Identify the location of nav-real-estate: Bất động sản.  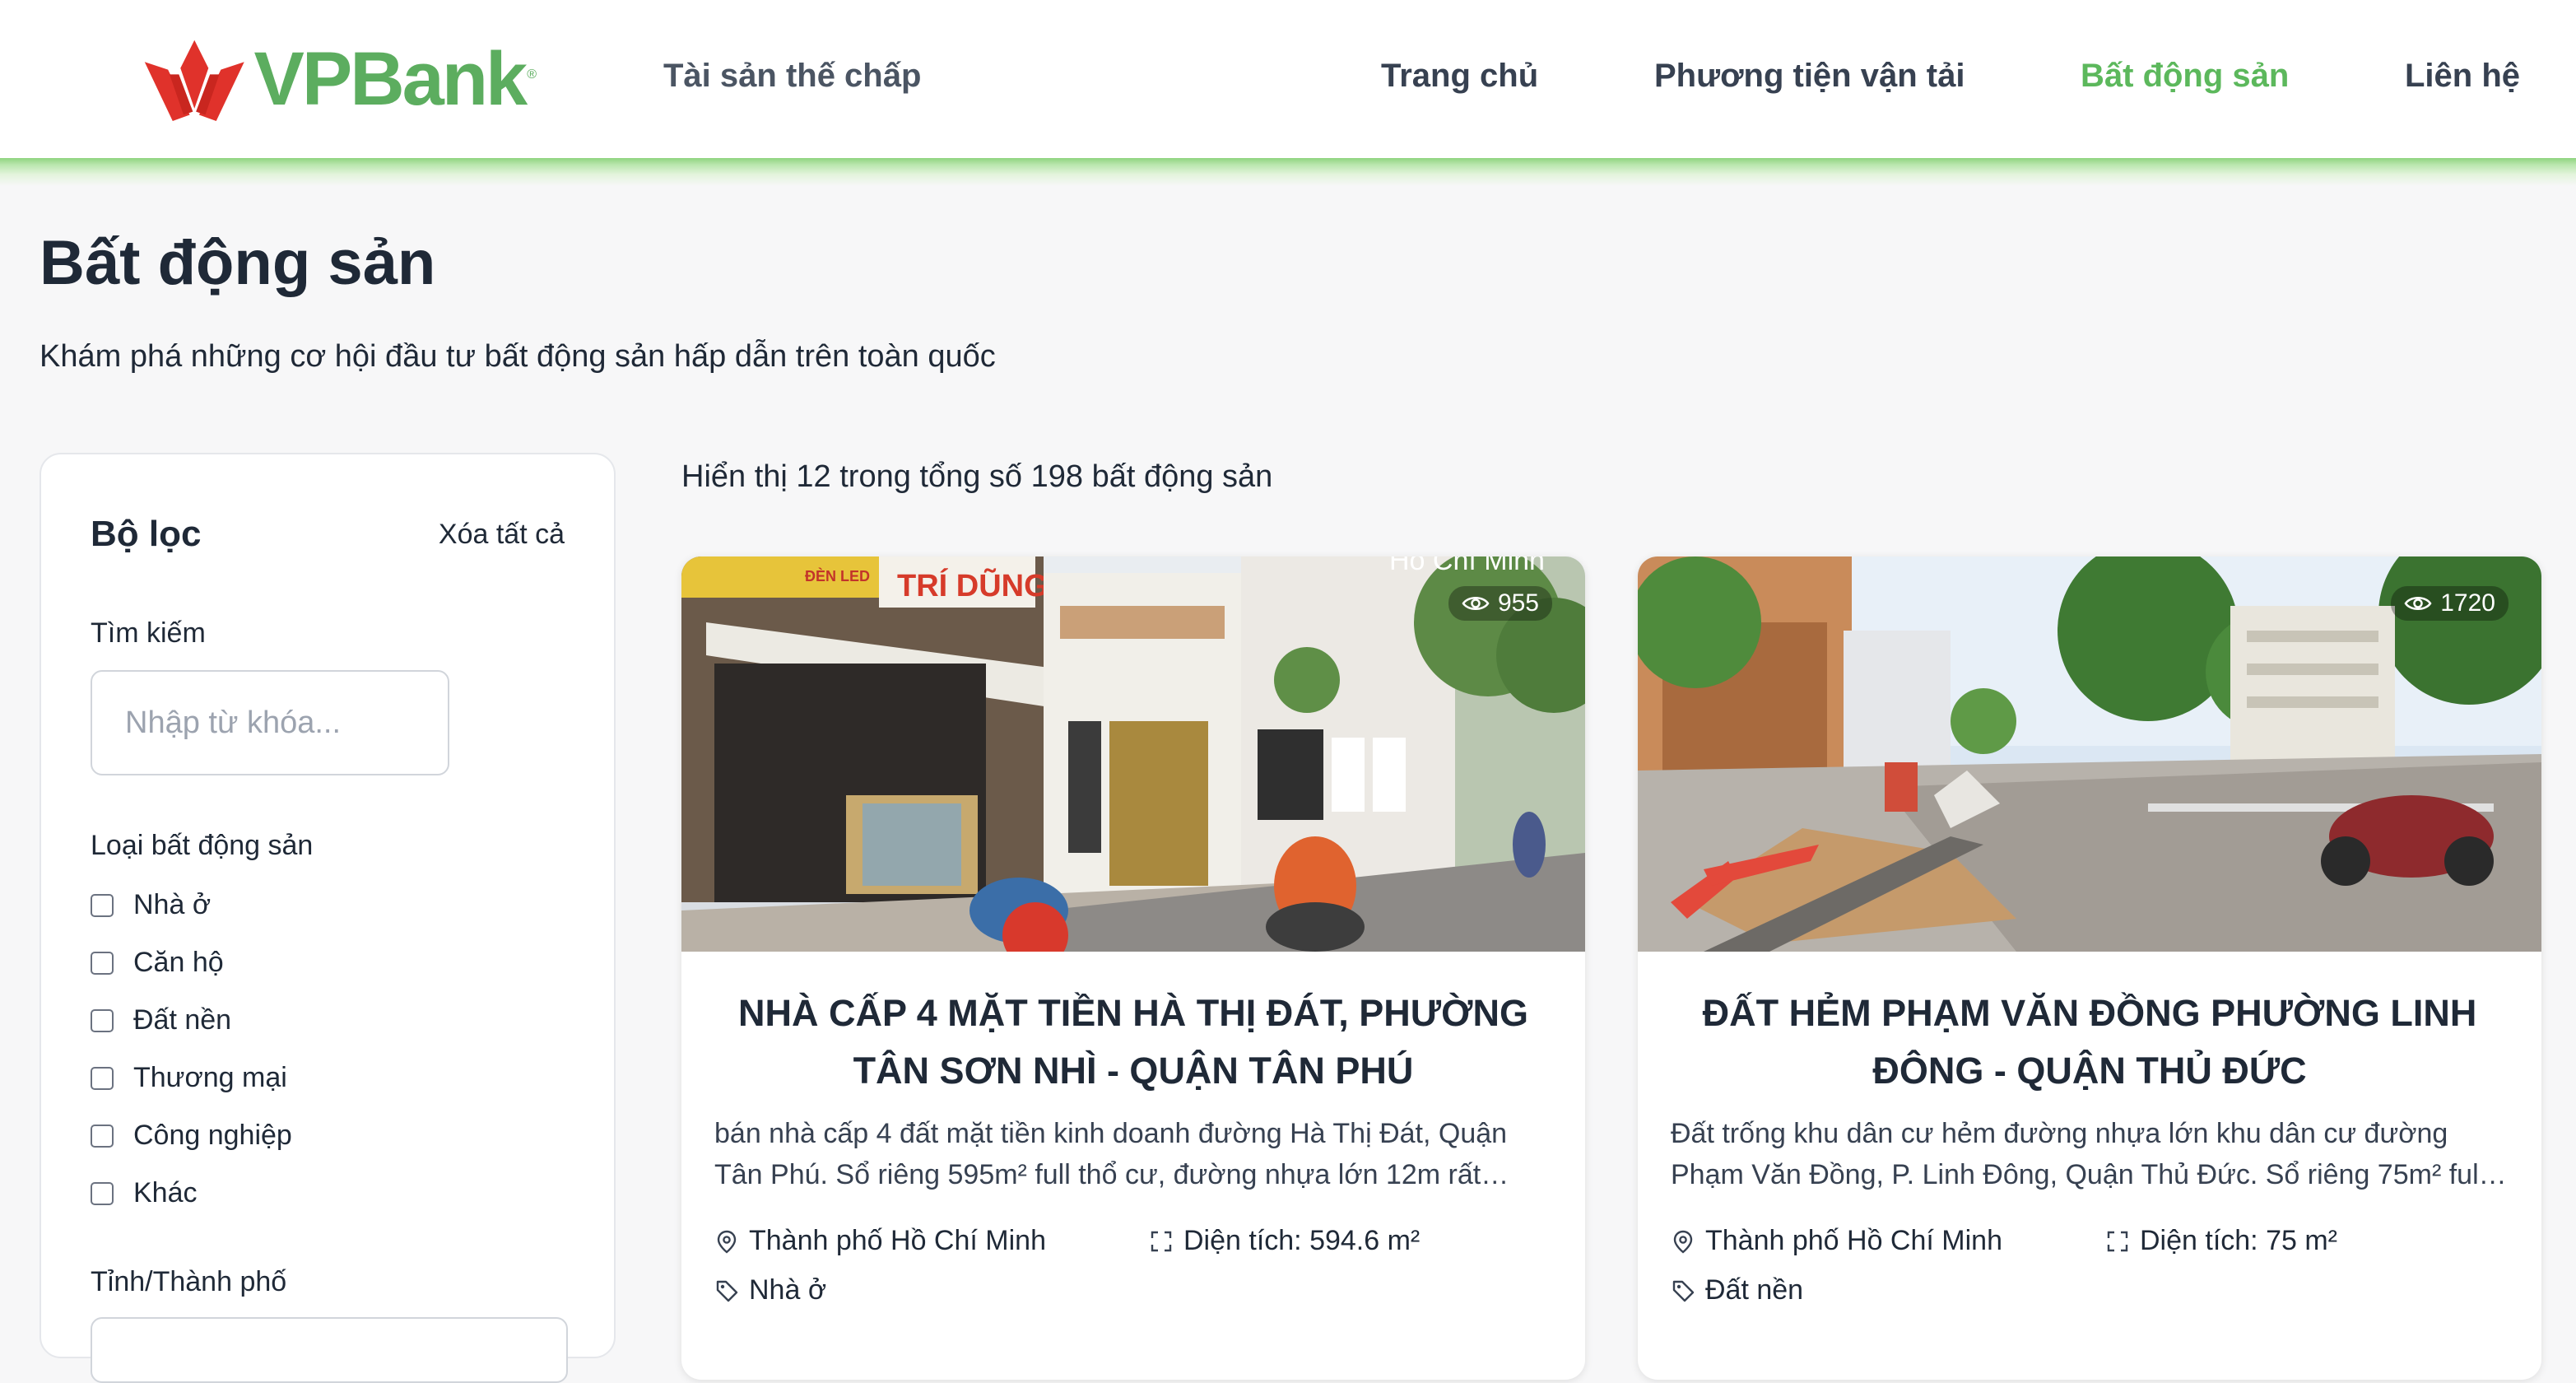
(2185, 76).